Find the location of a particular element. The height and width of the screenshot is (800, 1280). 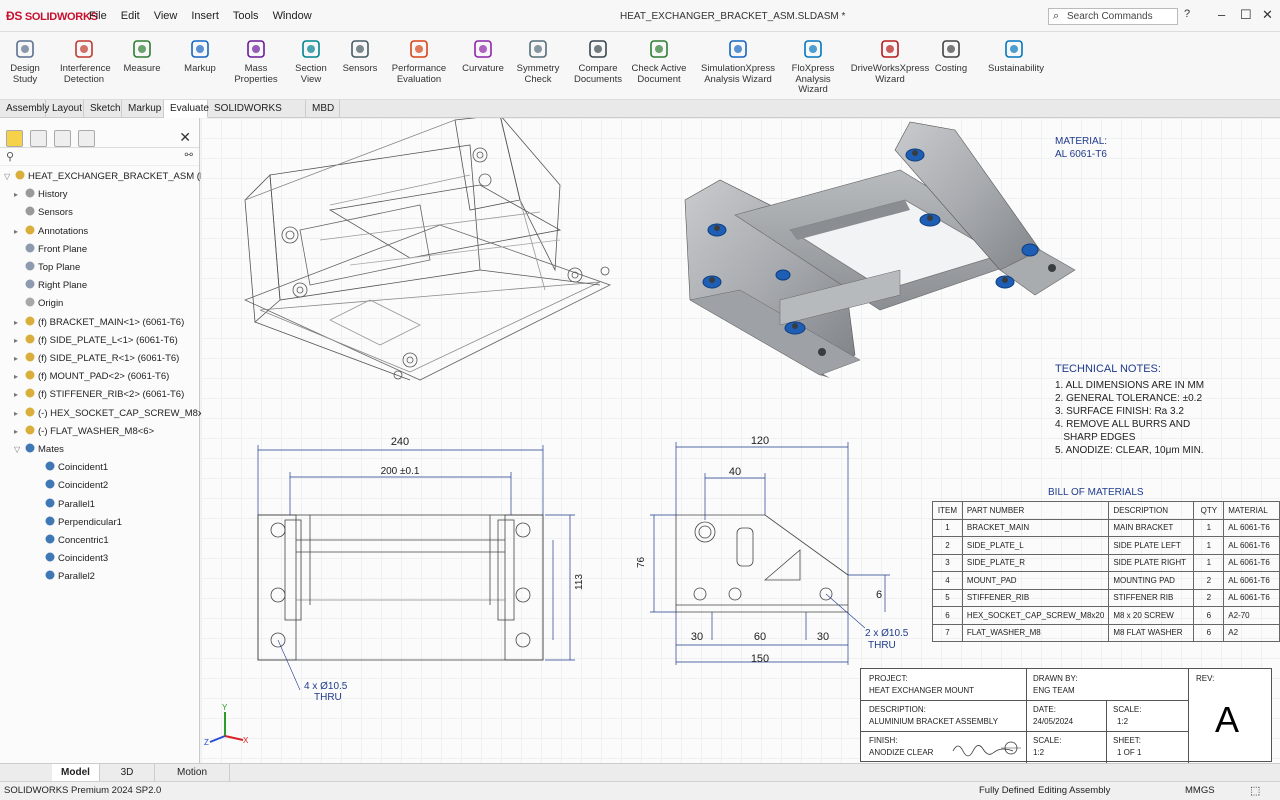

menu-view: View is located at coordinates (166, 16).